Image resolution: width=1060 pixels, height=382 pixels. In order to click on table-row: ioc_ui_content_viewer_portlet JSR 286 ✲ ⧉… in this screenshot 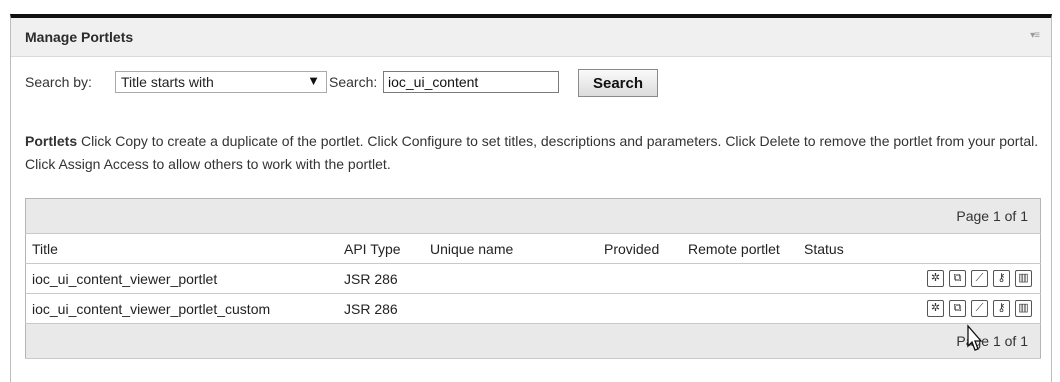, I will do `click(533, 278)`.